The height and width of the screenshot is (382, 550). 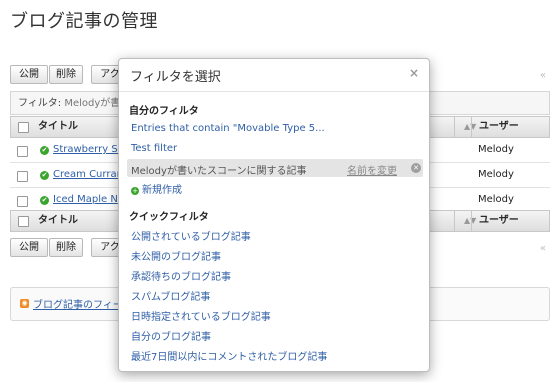 What do you see at coordinates (274, 91) in the screenshot?
I see `divider` at bounding box center [274, 91].